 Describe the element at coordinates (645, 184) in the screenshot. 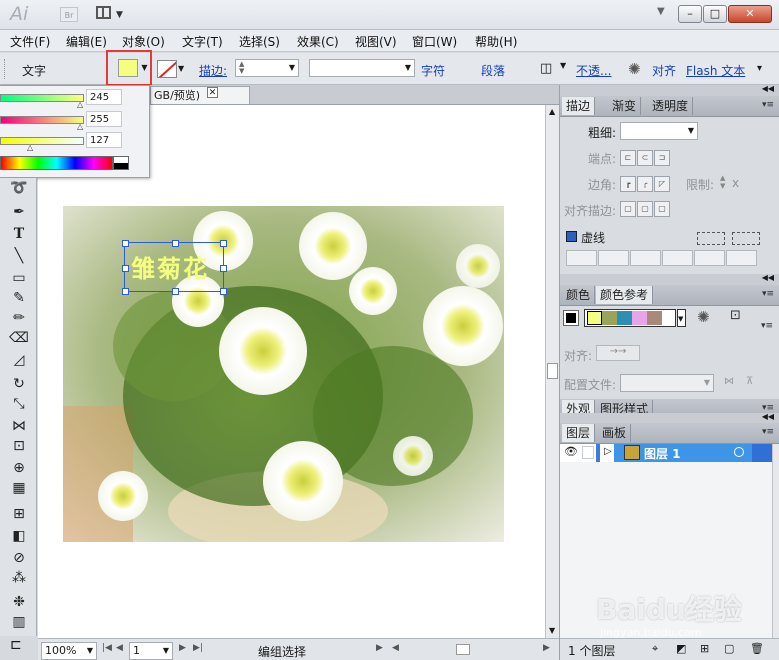

I see `round-join-icon: ╭` at that location.